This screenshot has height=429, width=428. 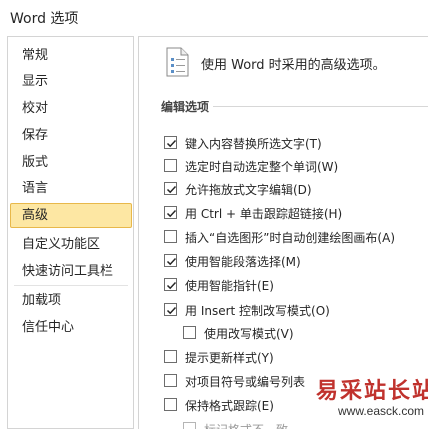 I want to click on sidebar-item-customize-ribbon: 自定义功能区, so click(x=71, y=244).